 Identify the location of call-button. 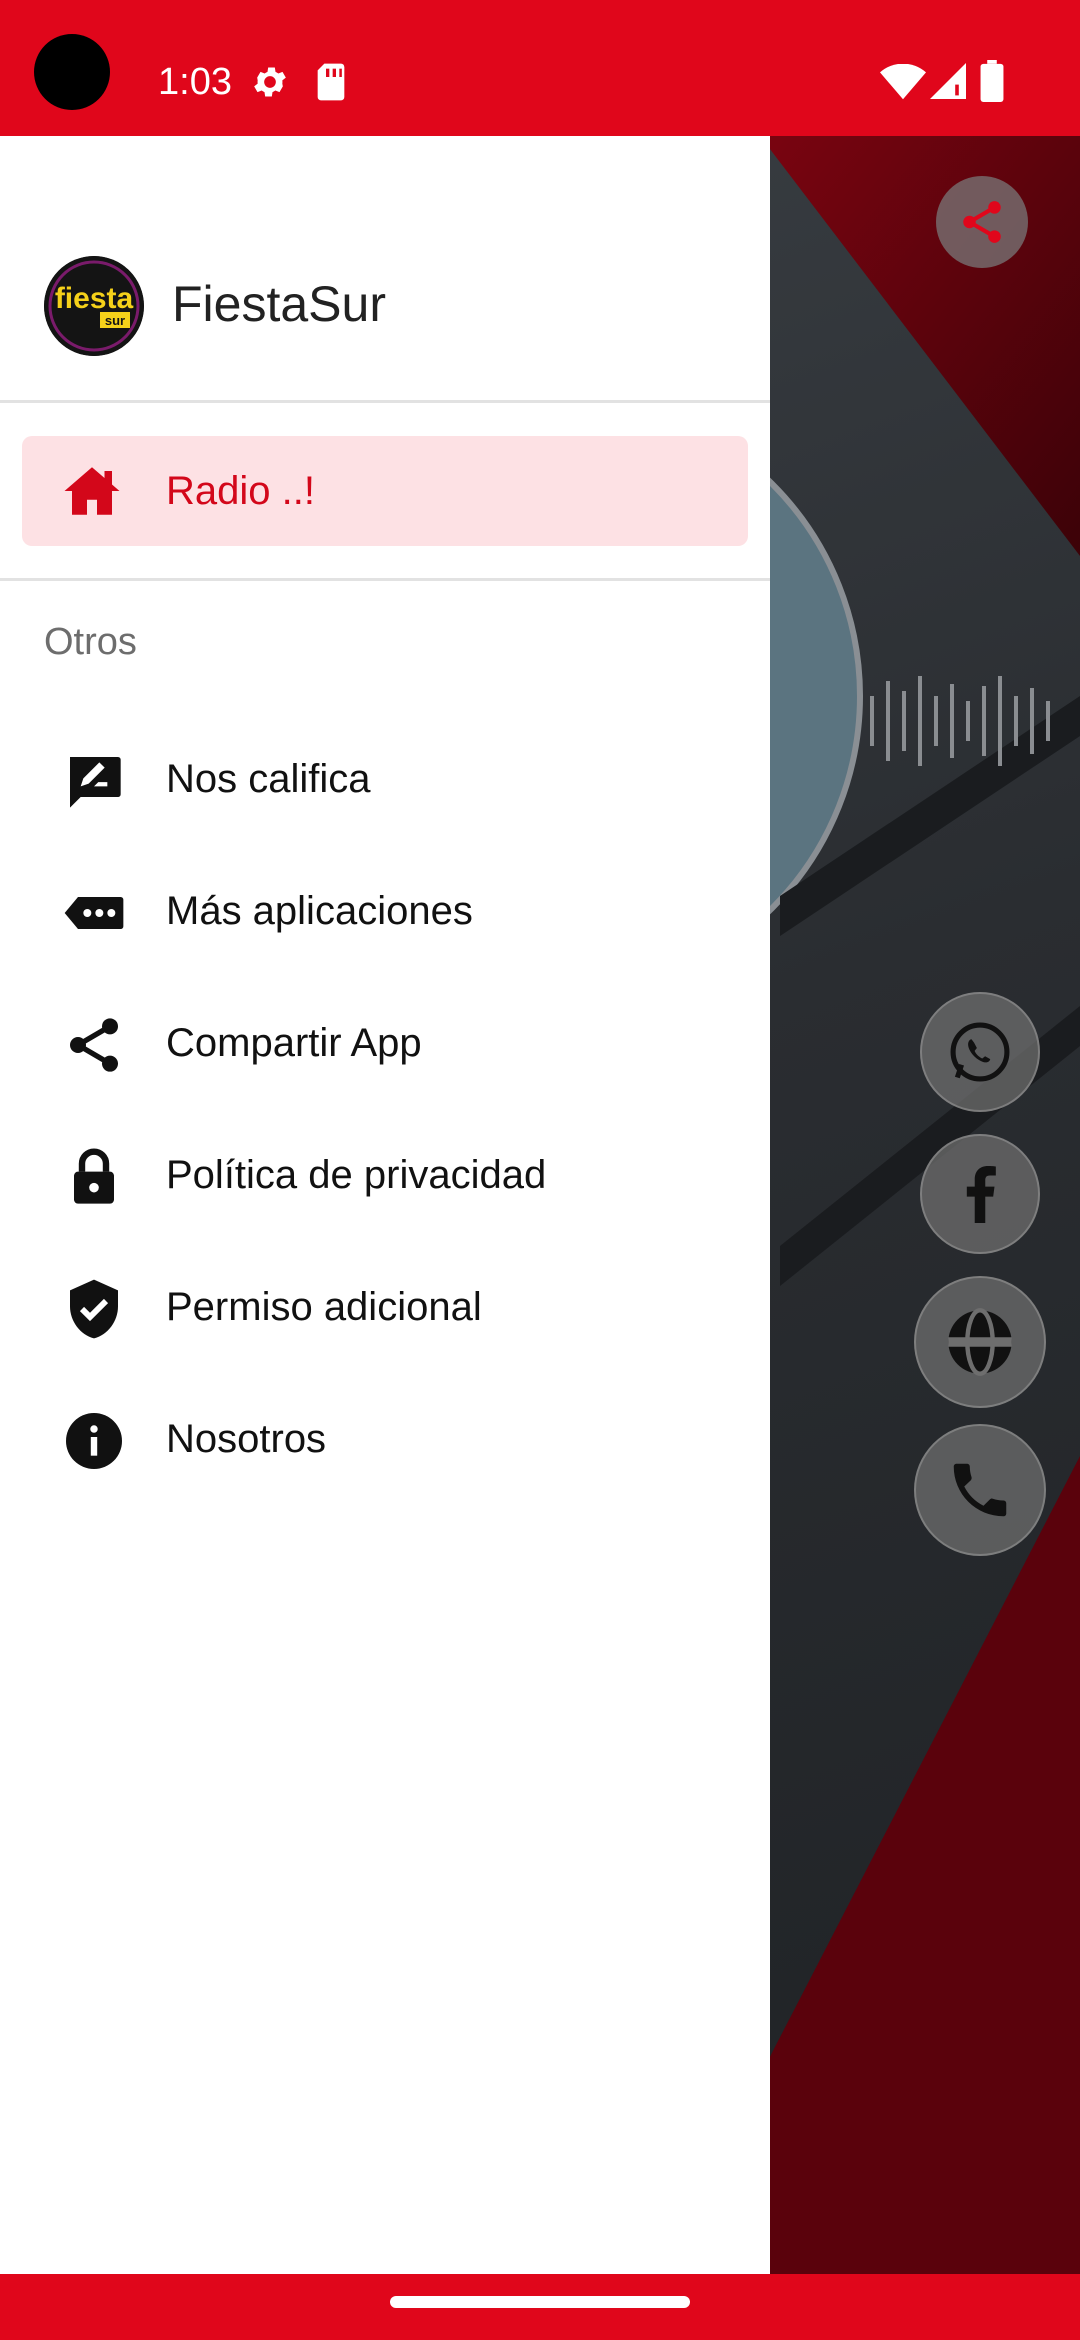
(980, 1490).